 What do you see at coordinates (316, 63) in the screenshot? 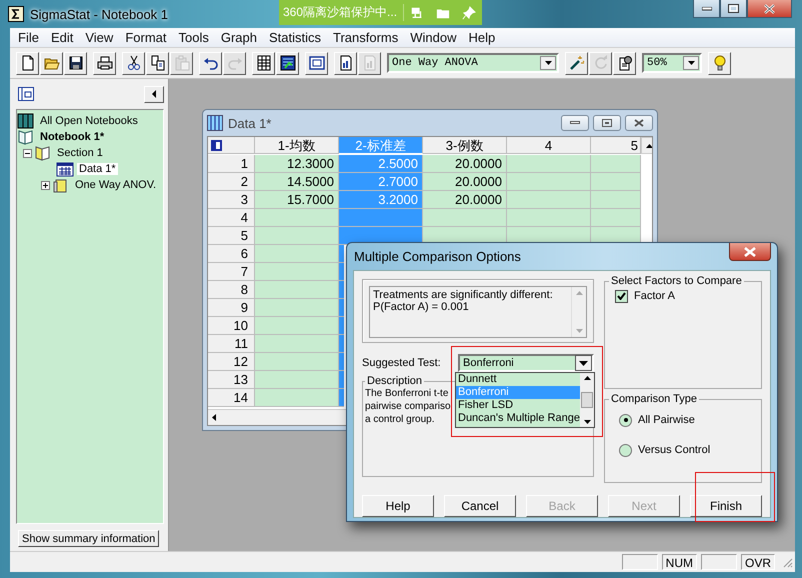
I see `window-button` at bounding box center [316, 63].